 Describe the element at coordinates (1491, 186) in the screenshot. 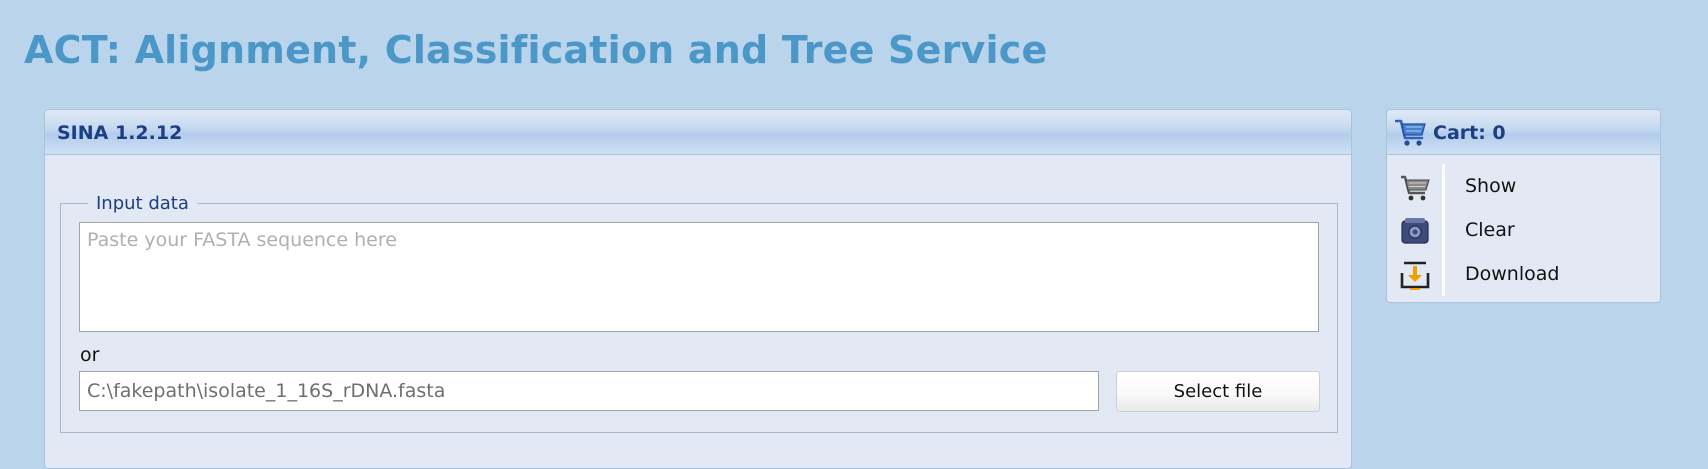

I see `cart-show-label: Show` at that location.